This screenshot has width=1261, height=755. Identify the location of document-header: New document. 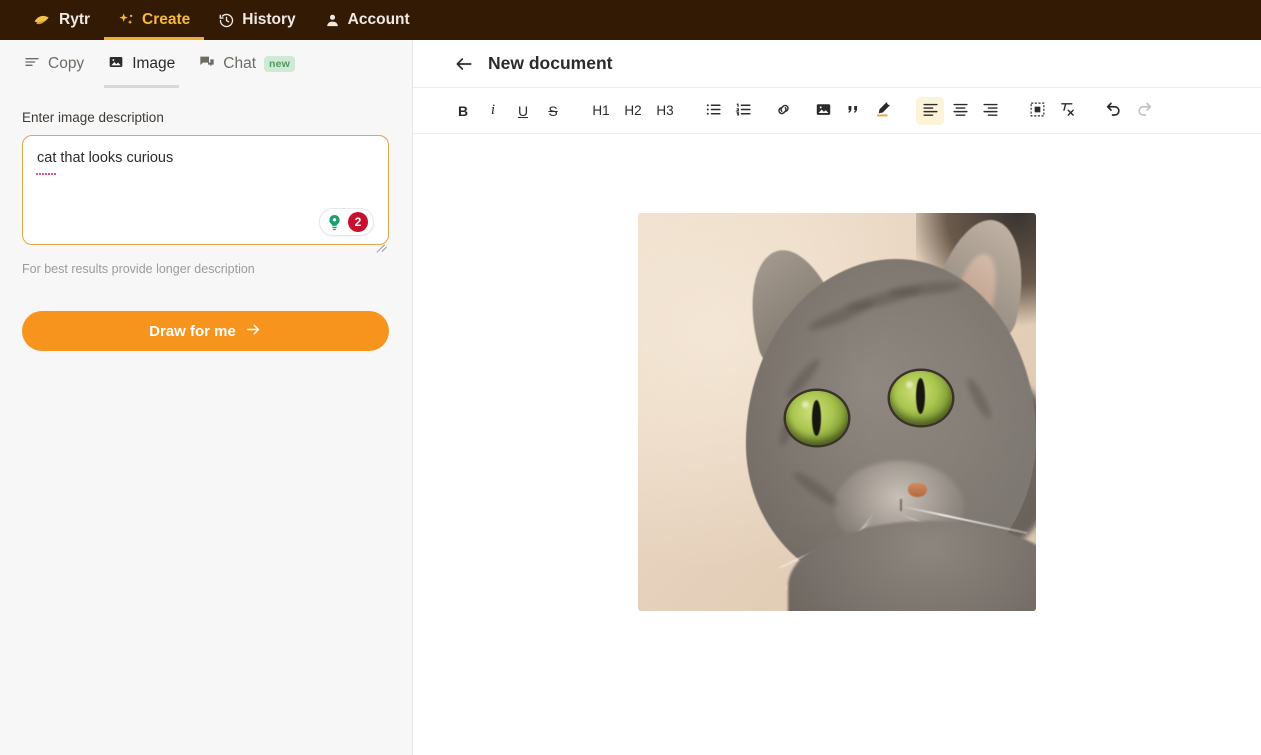
(837, 64).